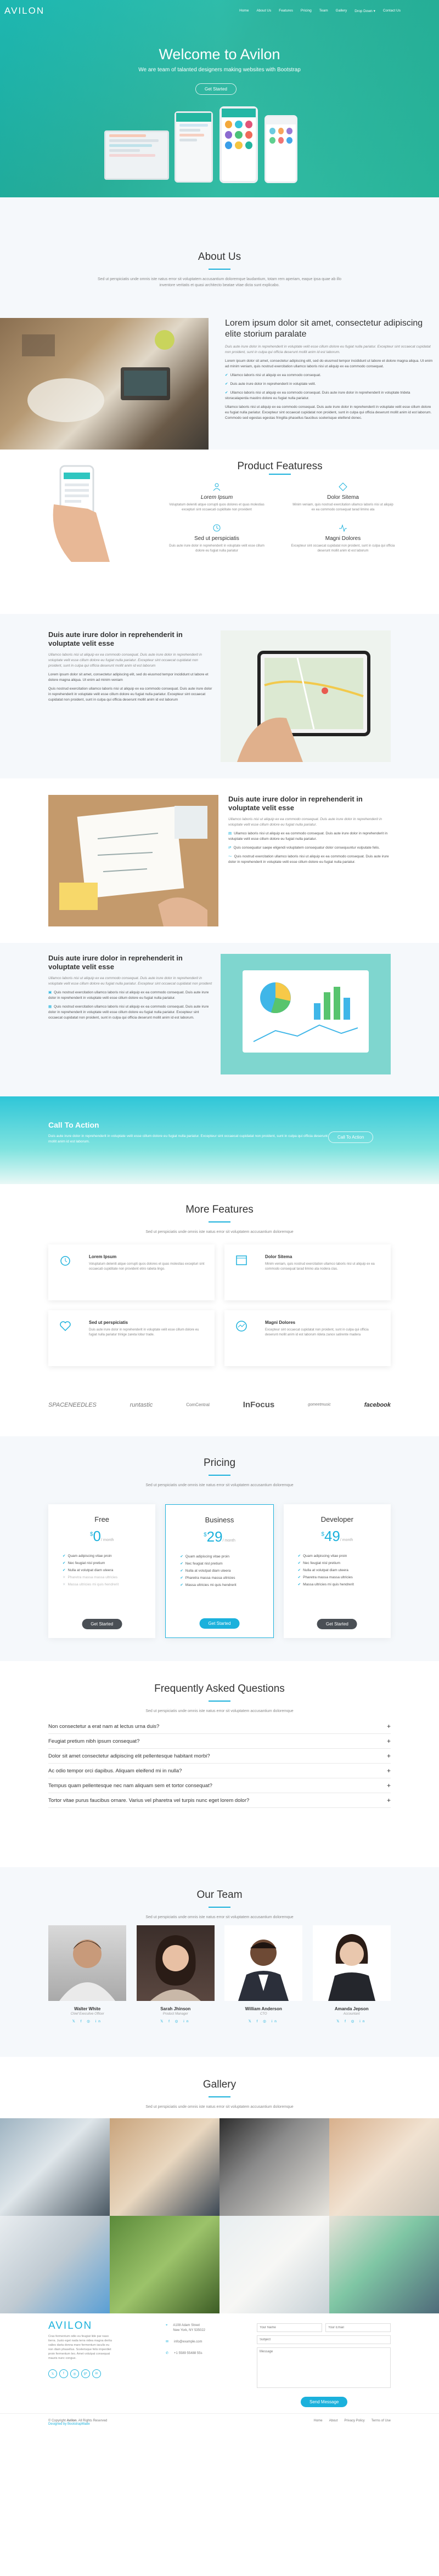  I want to click on phone-in-hand-image, so click(82, 512).